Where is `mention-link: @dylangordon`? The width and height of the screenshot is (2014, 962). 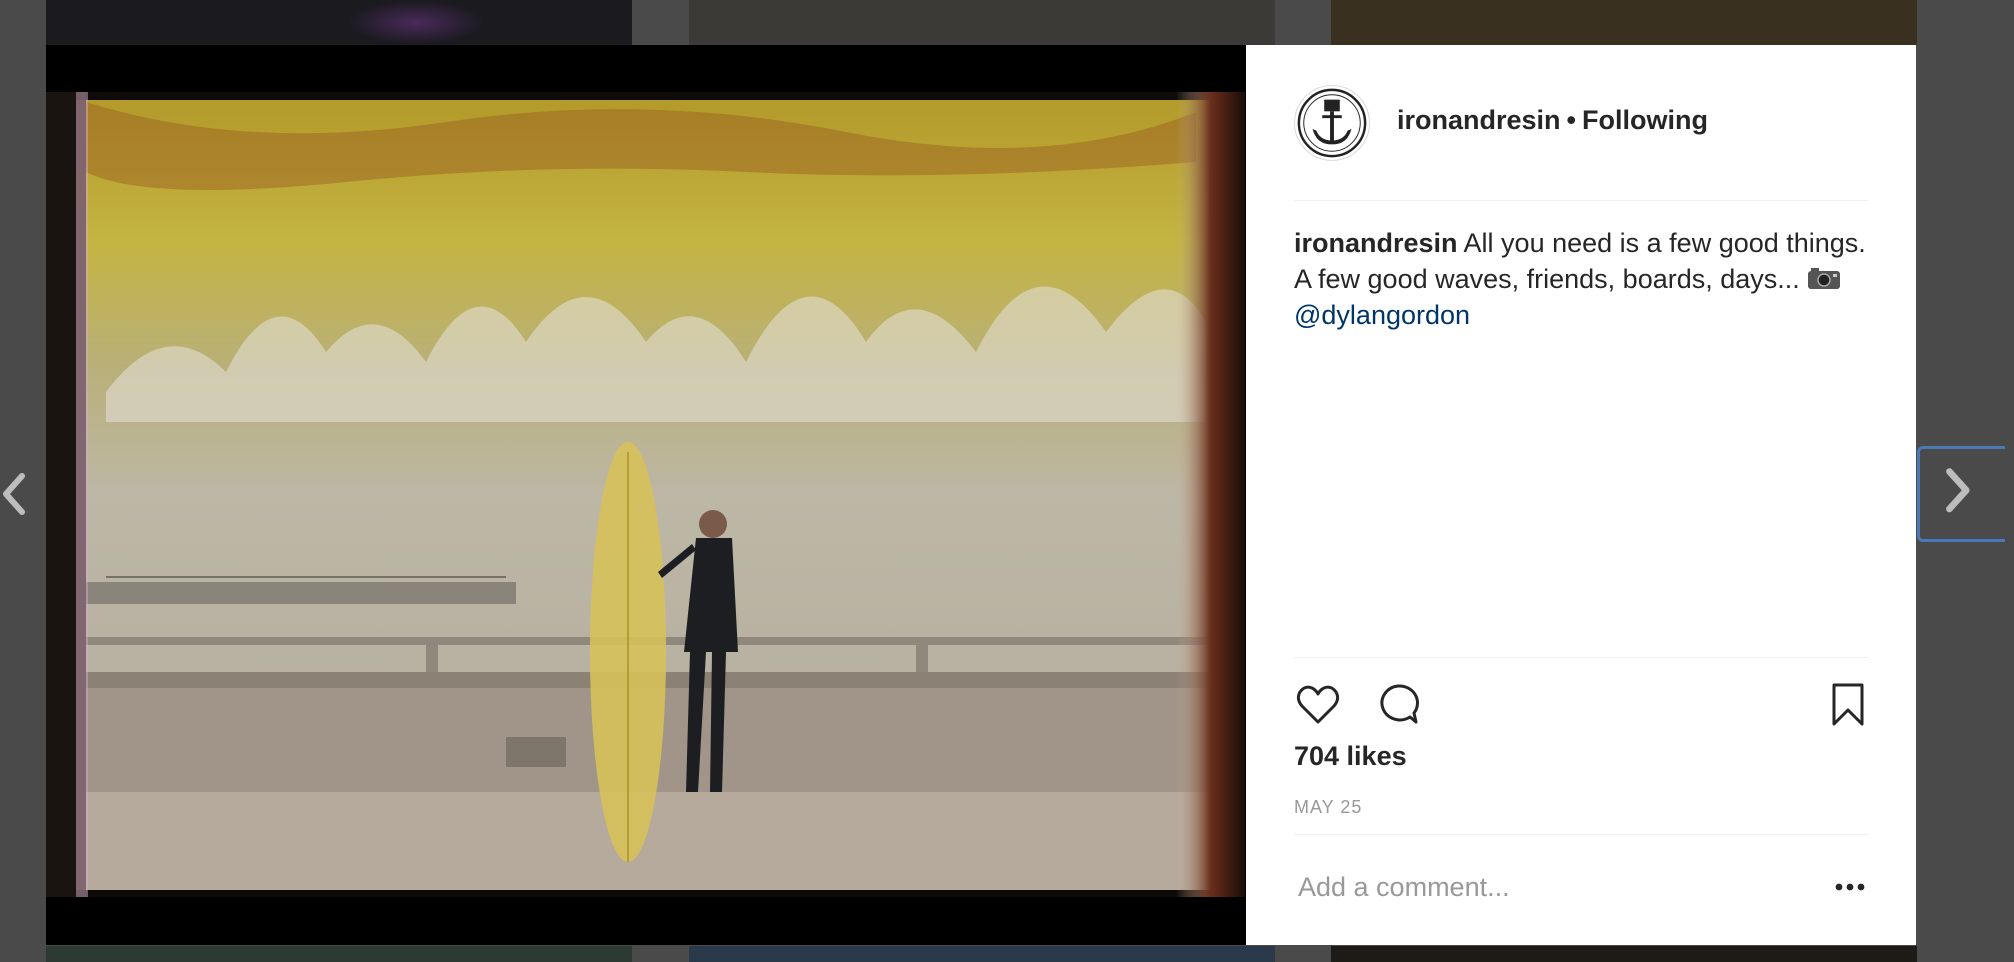 mention-link: @dylangordon is located at coordinates (1382, 315).